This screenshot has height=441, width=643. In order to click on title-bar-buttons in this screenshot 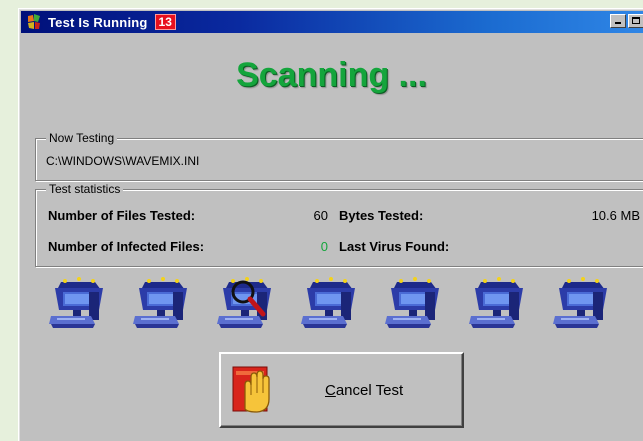, I will do `click(626, 21)`.